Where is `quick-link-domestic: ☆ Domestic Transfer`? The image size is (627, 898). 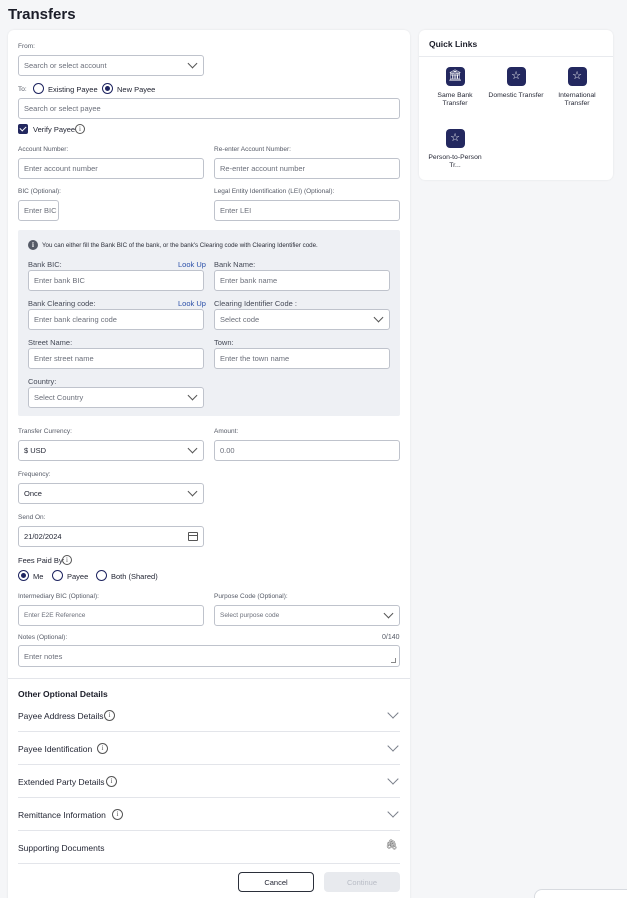 quick-link-domestic: ☆ Domestic Transfer is located at coordinates (516, 83).